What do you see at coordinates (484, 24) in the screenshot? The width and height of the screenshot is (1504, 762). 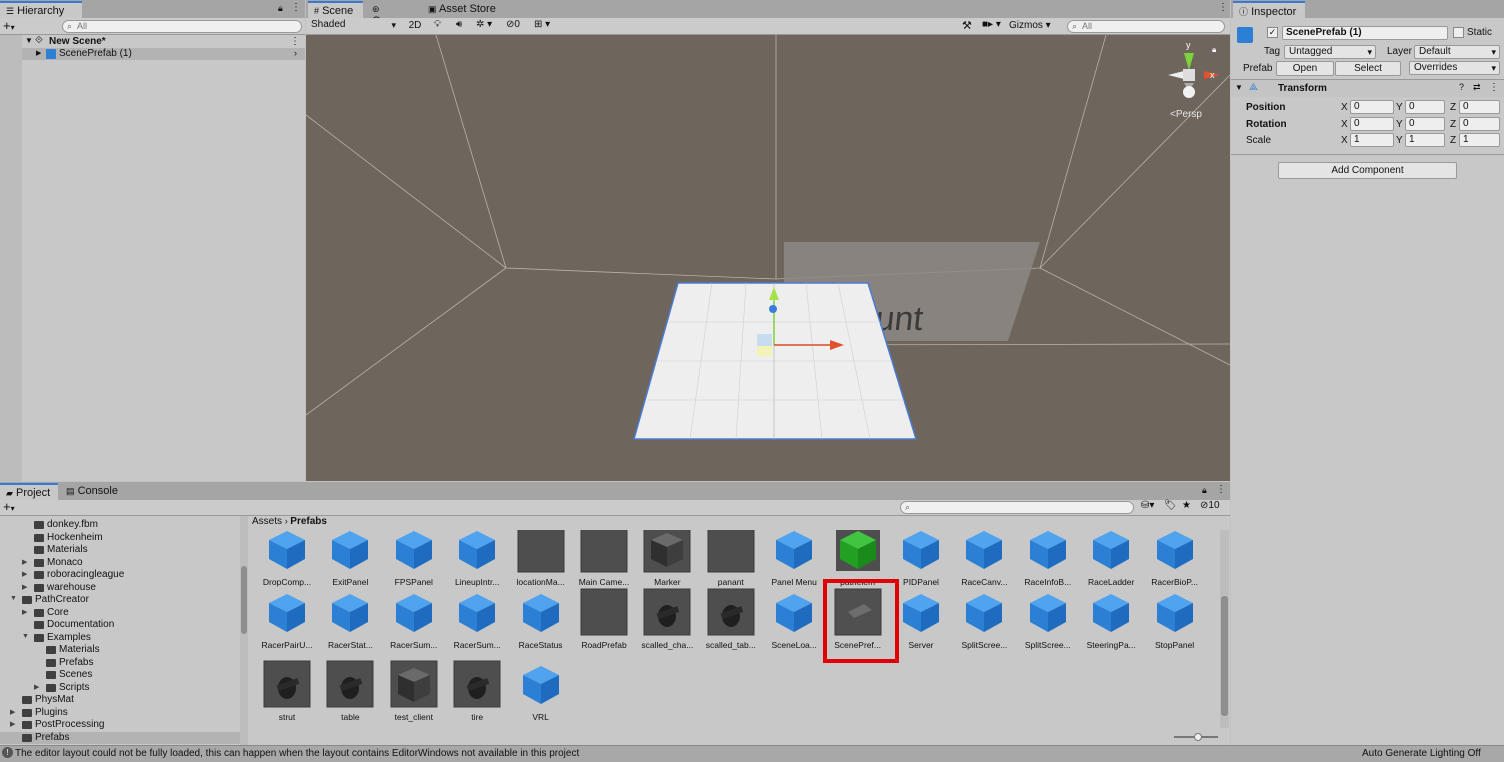 I see `effects-dropdown-icon: ✲ ▾` at bounding box center [484, 24].